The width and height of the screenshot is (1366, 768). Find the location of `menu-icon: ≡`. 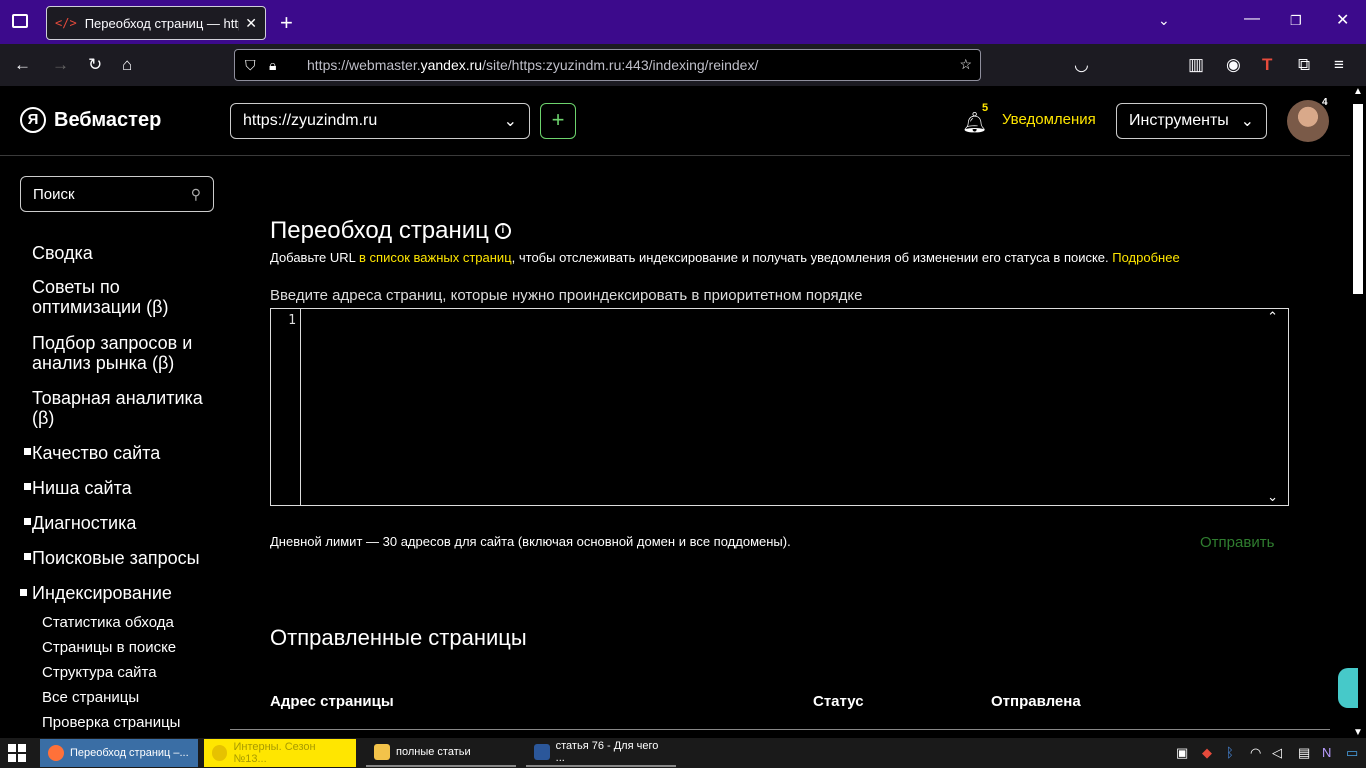

menu-icon: ≡ is located at coordinates (1339, 65).